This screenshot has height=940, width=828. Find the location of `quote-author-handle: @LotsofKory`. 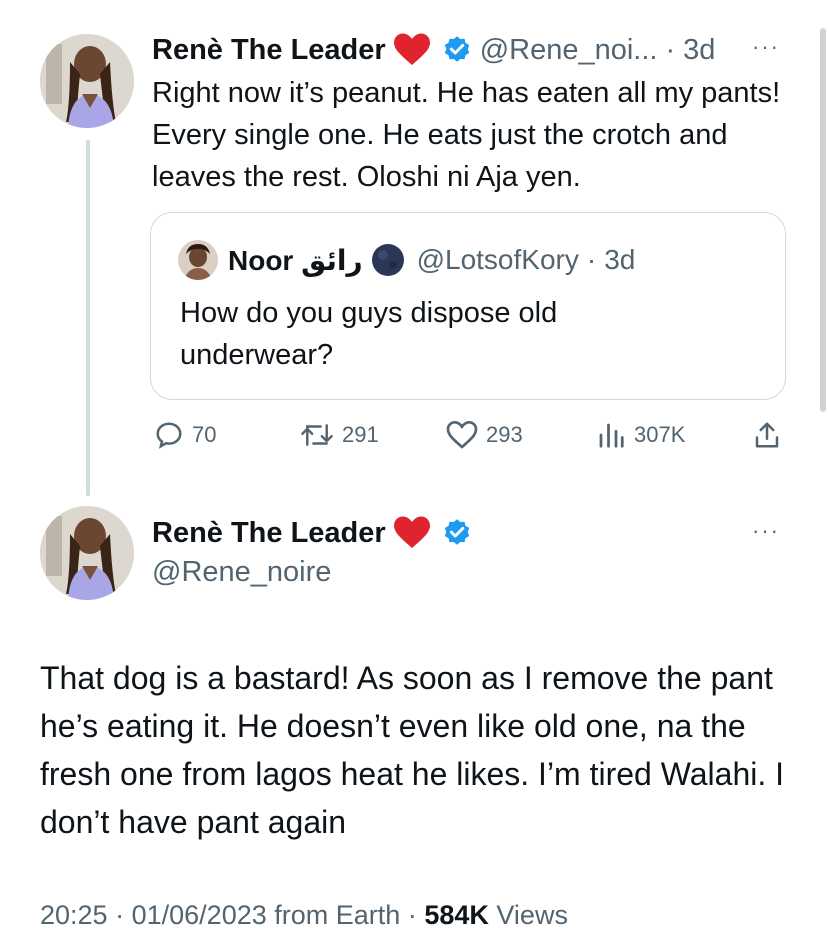

quote-author-handle: @LotsofKory is located at coordinates (498, 260).